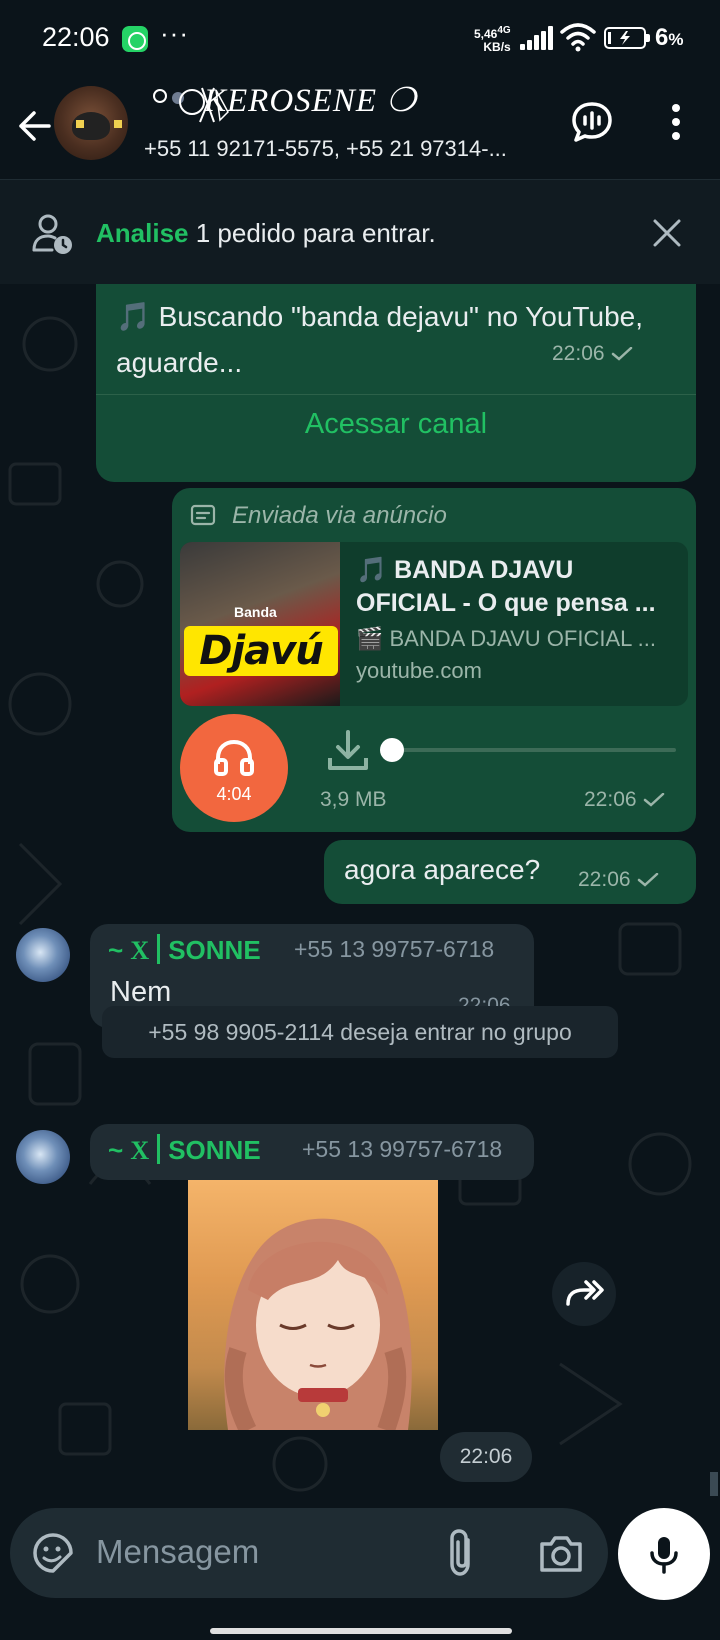 The width and height of the screenshot is (720, 1640). I want to click on access-channel-button: Acessar canal, so click(396, 424).